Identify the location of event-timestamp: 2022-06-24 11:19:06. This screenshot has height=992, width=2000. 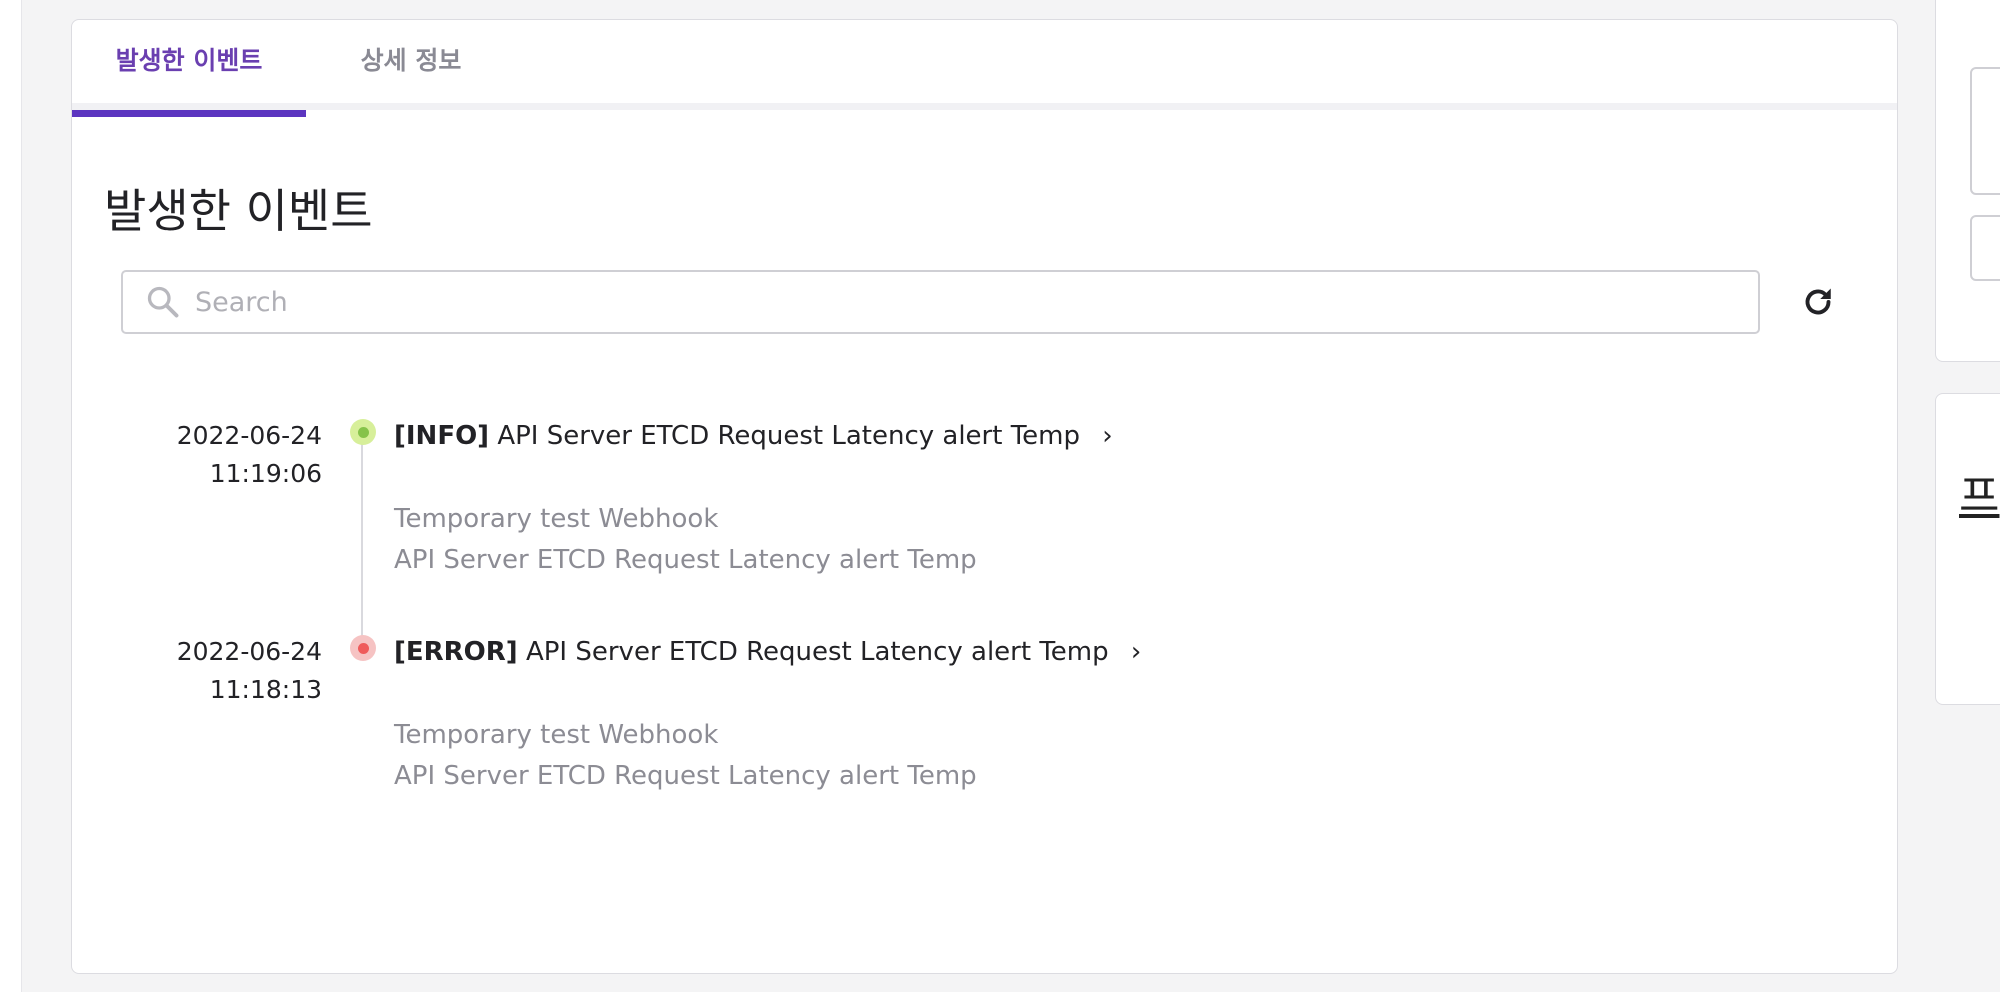
(232, 455).